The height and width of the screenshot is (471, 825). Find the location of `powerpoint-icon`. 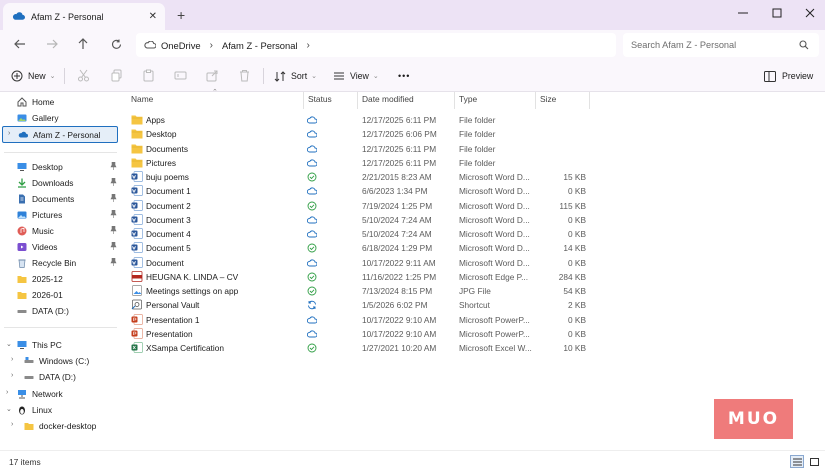

powerpoint-icon is located at coordinates (137, 319).